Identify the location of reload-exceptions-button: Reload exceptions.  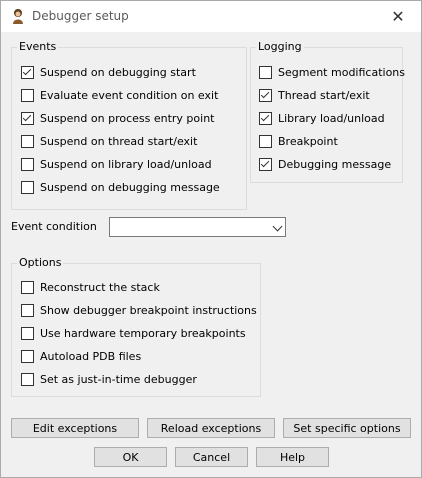
(211, 428).